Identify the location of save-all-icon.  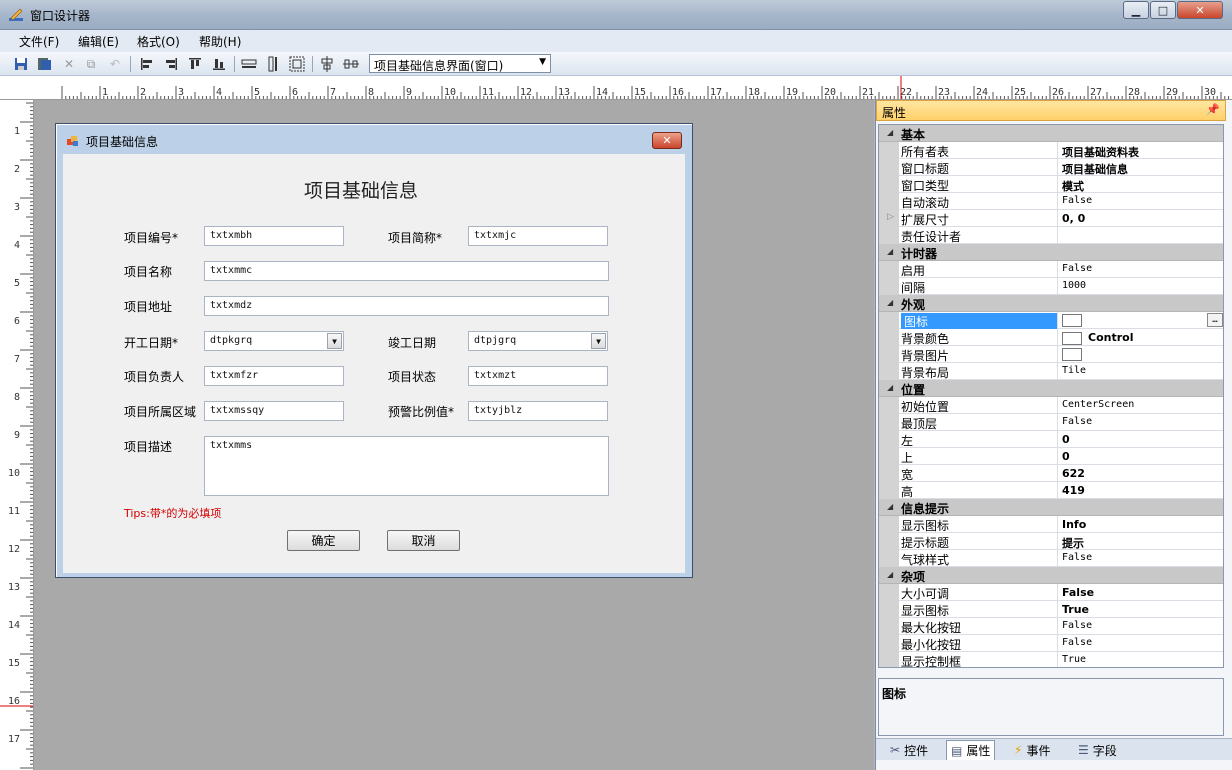
(45, 64).